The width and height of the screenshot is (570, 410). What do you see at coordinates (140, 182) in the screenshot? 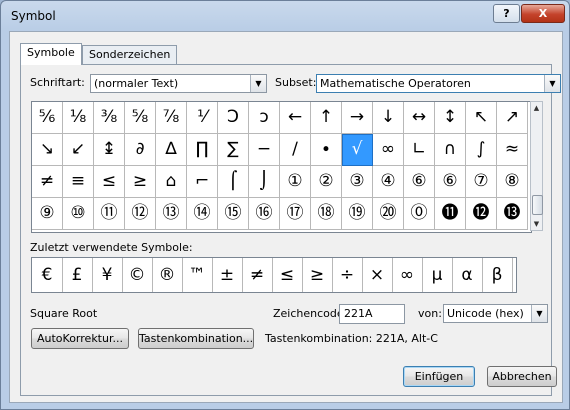
I see `symbol-cell: ≥` at bounding box center [140, 182].